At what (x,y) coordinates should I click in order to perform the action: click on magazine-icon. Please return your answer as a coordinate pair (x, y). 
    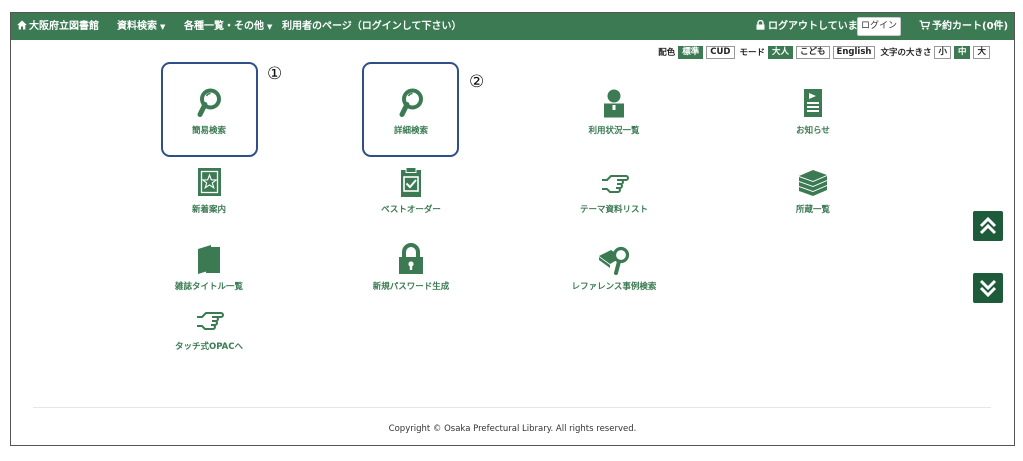
    Looking at the image, I should click on (209, 259).